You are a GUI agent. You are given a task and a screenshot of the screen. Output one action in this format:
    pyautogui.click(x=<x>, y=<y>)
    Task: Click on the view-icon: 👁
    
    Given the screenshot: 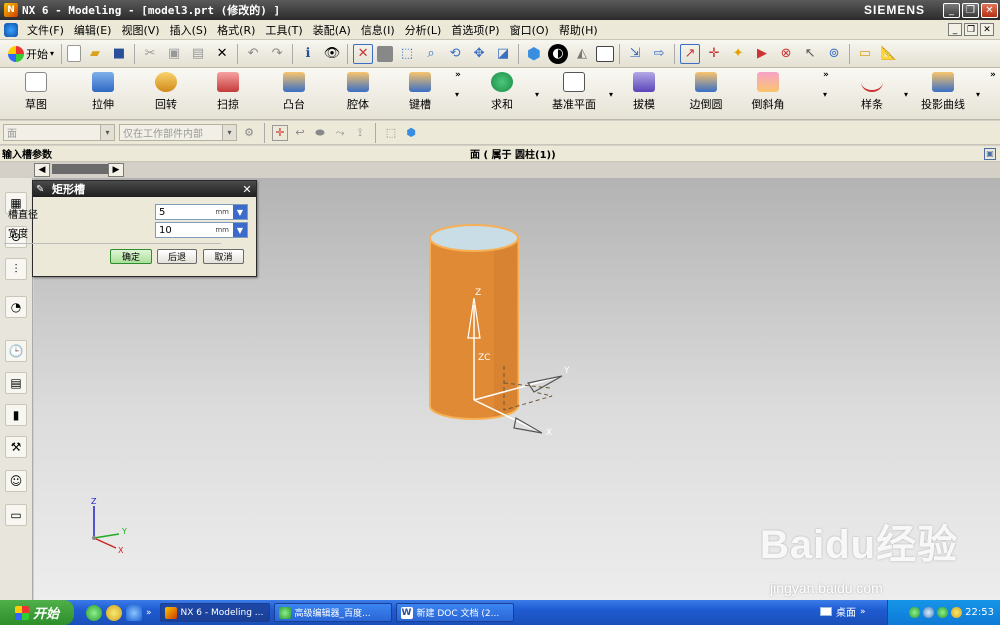 What is the action you would take?
    pyautogui.click(x=332, y=54)
    